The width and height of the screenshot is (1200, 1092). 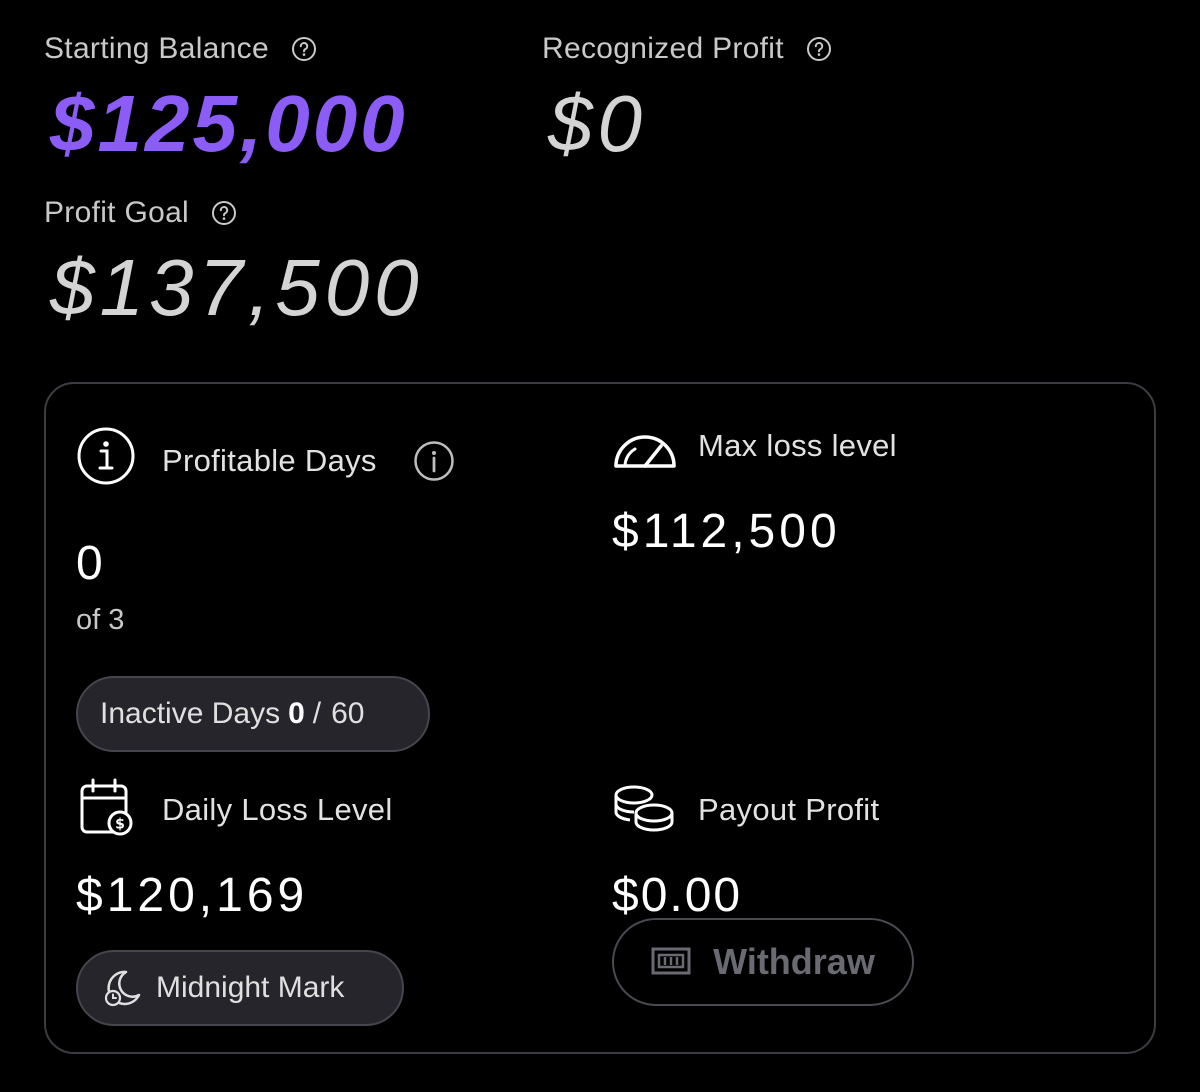 What do you see at coordinates (229, 123) in the screenshot?
I see `starting-balance-value: $125,000` at bounding box center [229, 123].